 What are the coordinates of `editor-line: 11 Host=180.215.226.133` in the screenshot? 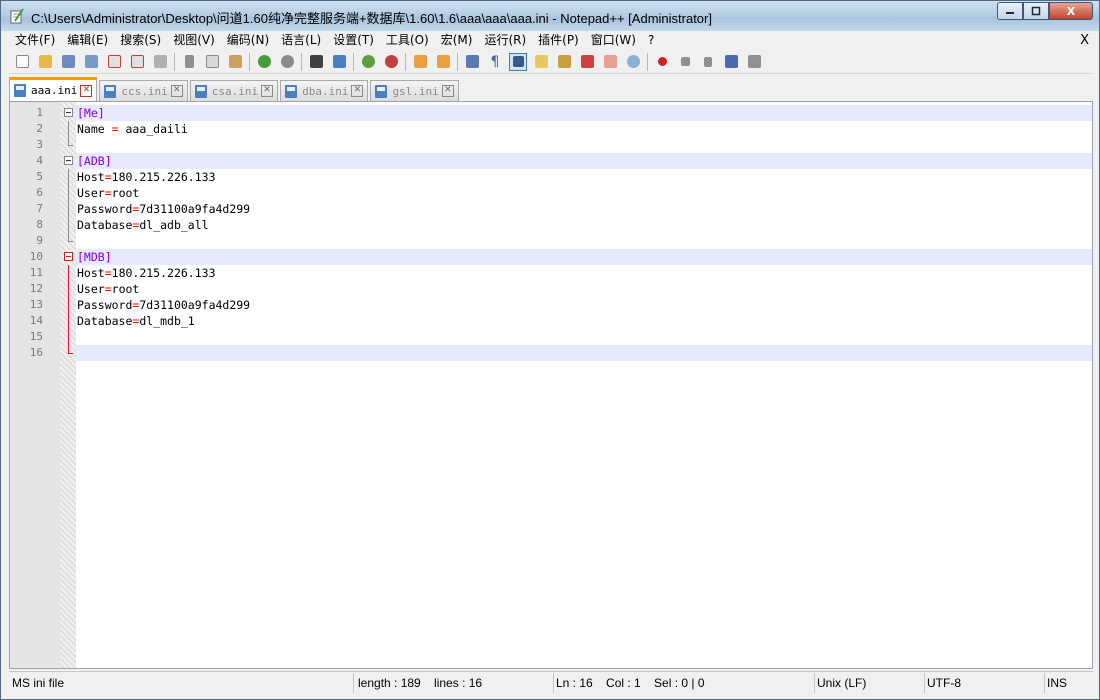 It's located at (551, 273).